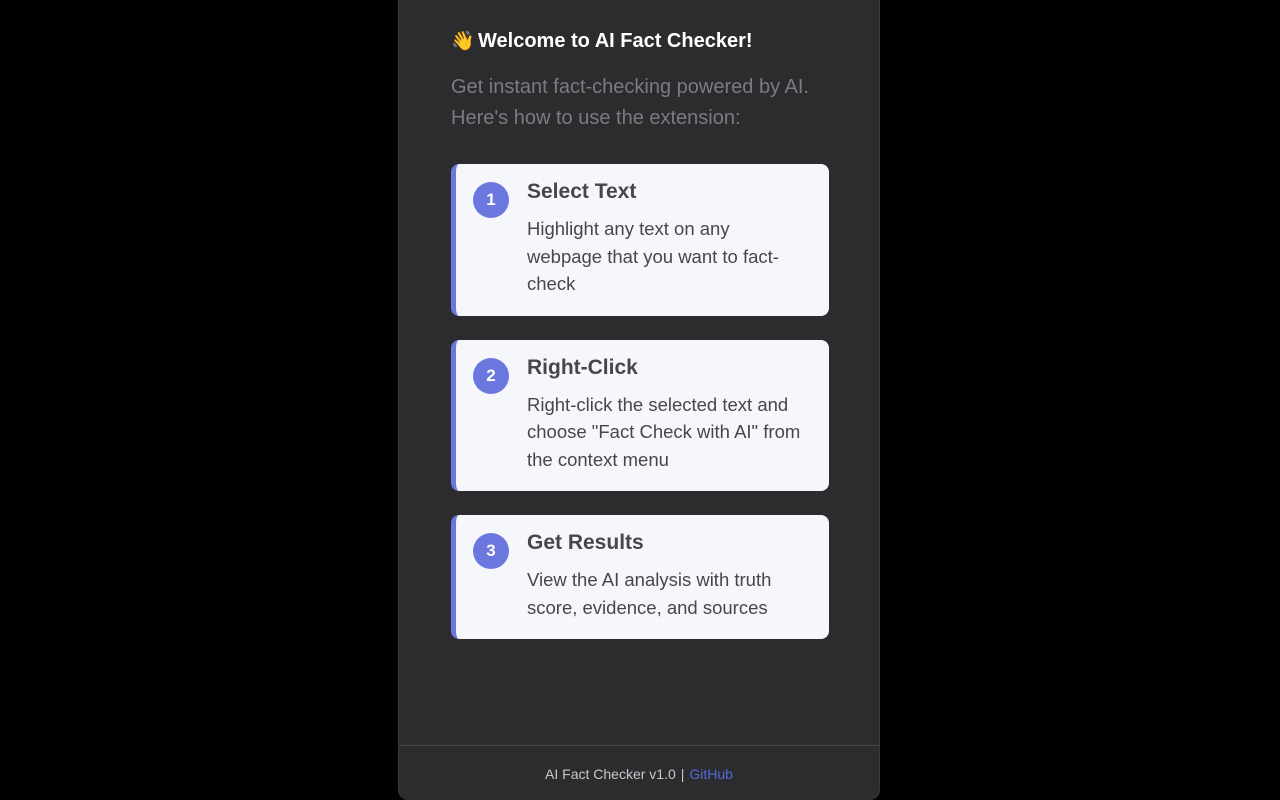 This screenshot has width=1280, height=800. I want to click on step-title: Get Results, so click(585, 542).